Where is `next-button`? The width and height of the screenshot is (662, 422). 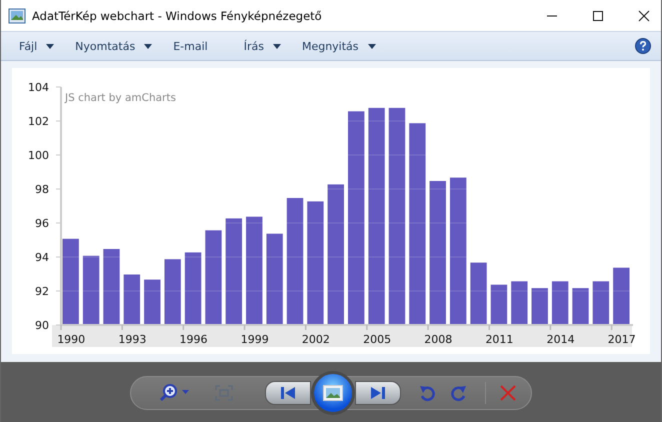 next-button is located at coordinates (378, 393).